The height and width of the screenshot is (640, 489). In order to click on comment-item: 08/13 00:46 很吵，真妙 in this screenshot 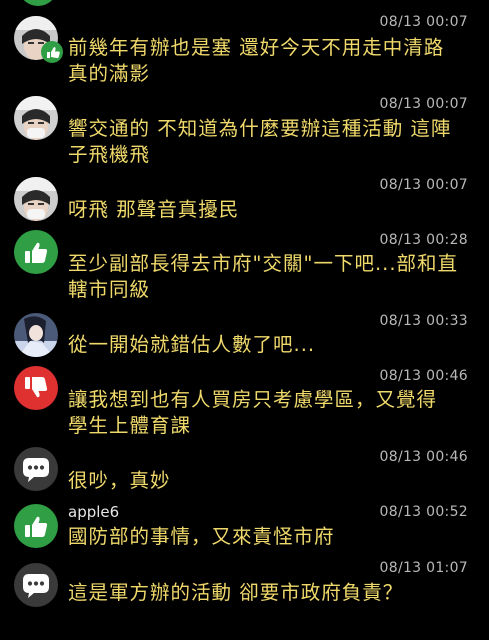, I will do `click(244, 472)`.